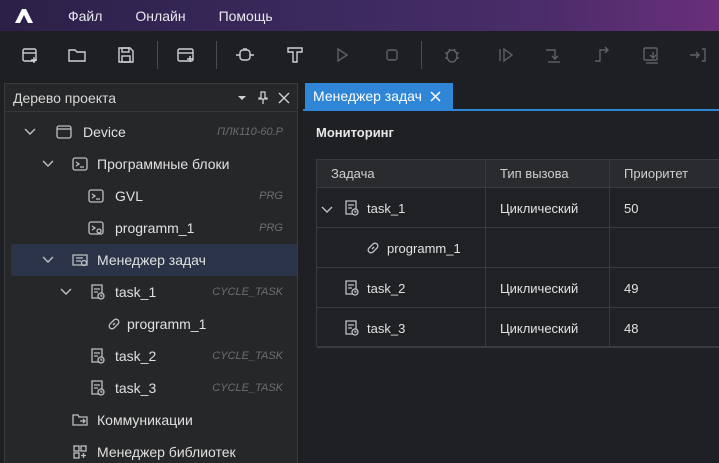  What do you see at coordinates (65, 97) in the screenshot?
I see `project-tree-title: Дерево проекта` at bounding box center [65, 97].